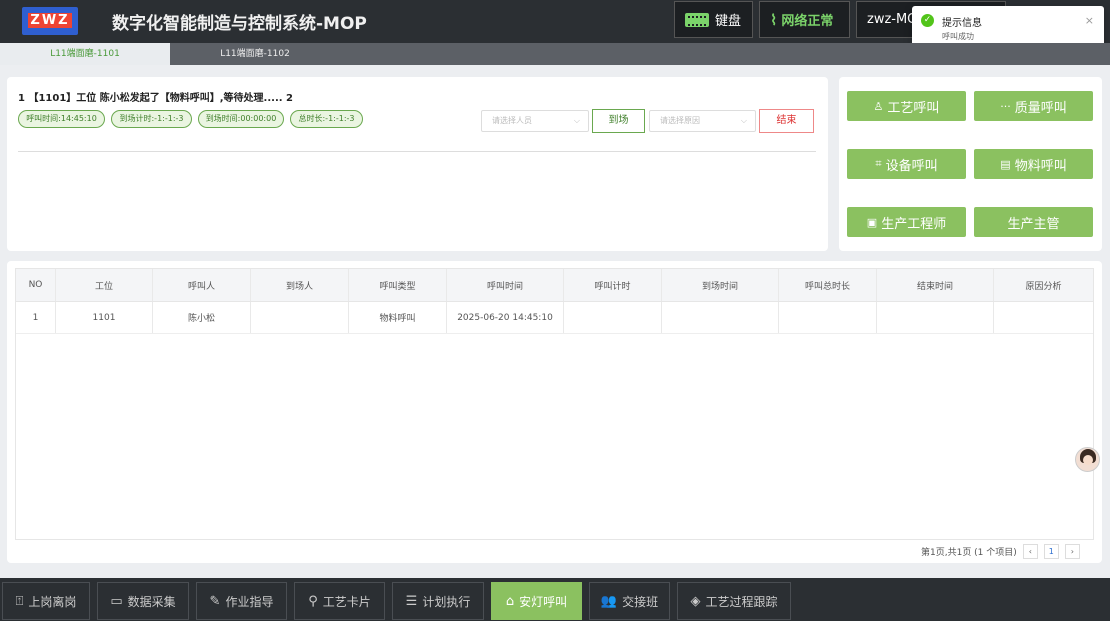 This screenshot has height=621, width=1110. What do you see at coordinates (958, 36) in the screenshot?
I see `toast-message: 呼叫成功` at bounding box center [958, 36].